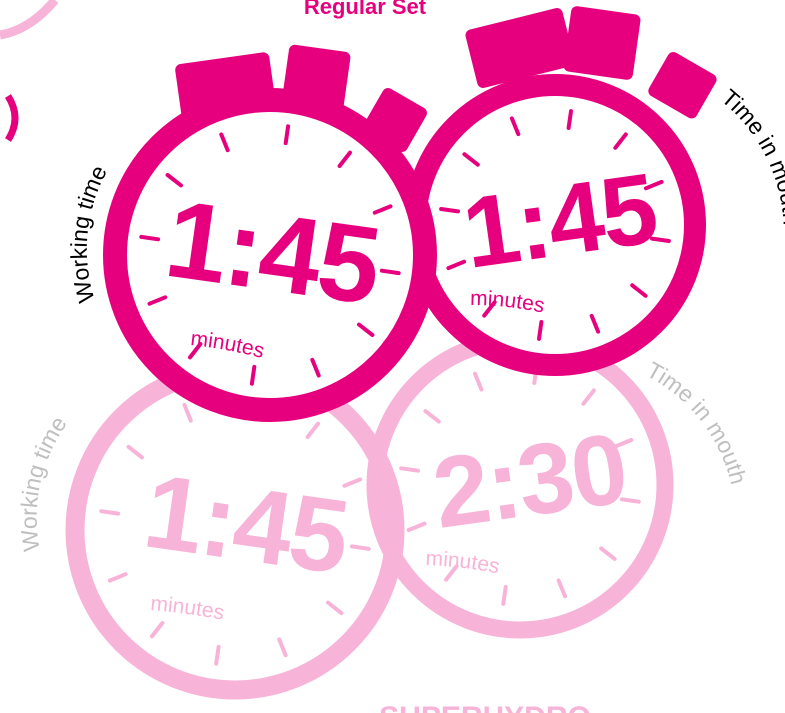 This screenshot has width=785, height=713. What do you see at coordinates (485, 707) in the screenshot?
I see `superhydro-heading: SUPERHYDRO` at bounding box center [485, 707].